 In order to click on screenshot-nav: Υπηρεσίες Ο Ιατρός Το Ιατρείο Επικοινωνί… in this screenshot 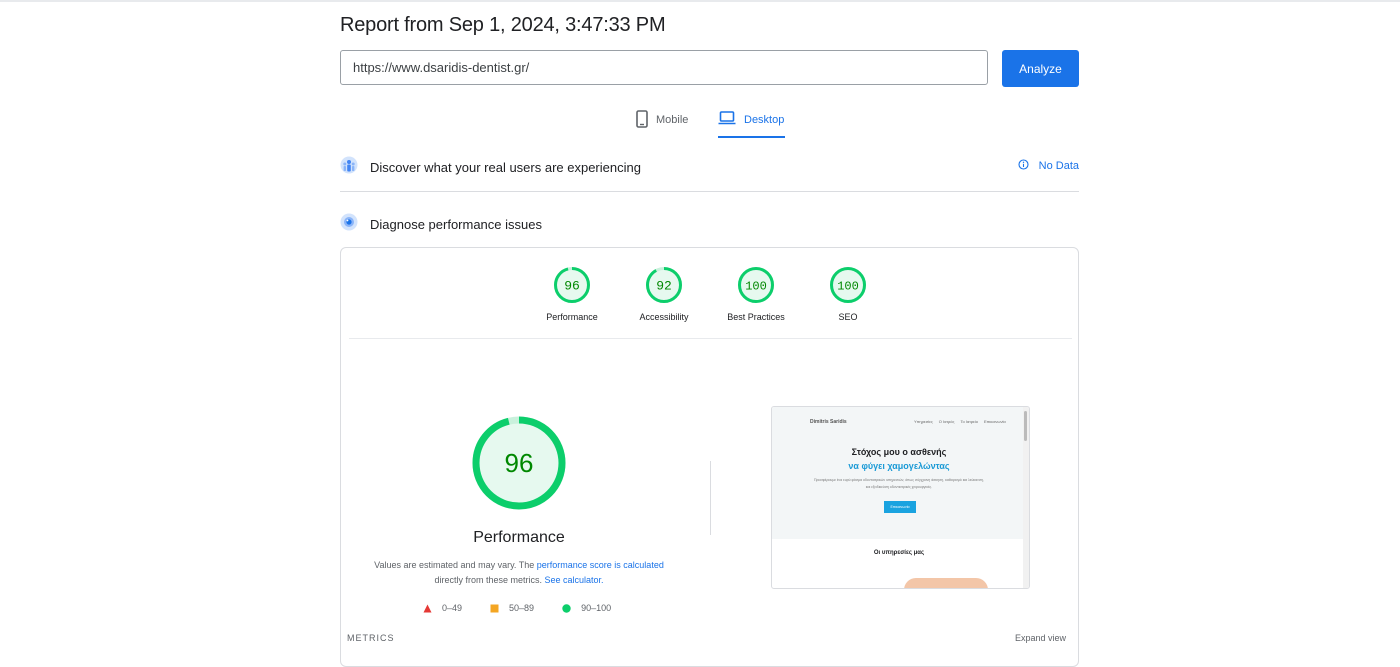, I will do `click(960, 421)`.